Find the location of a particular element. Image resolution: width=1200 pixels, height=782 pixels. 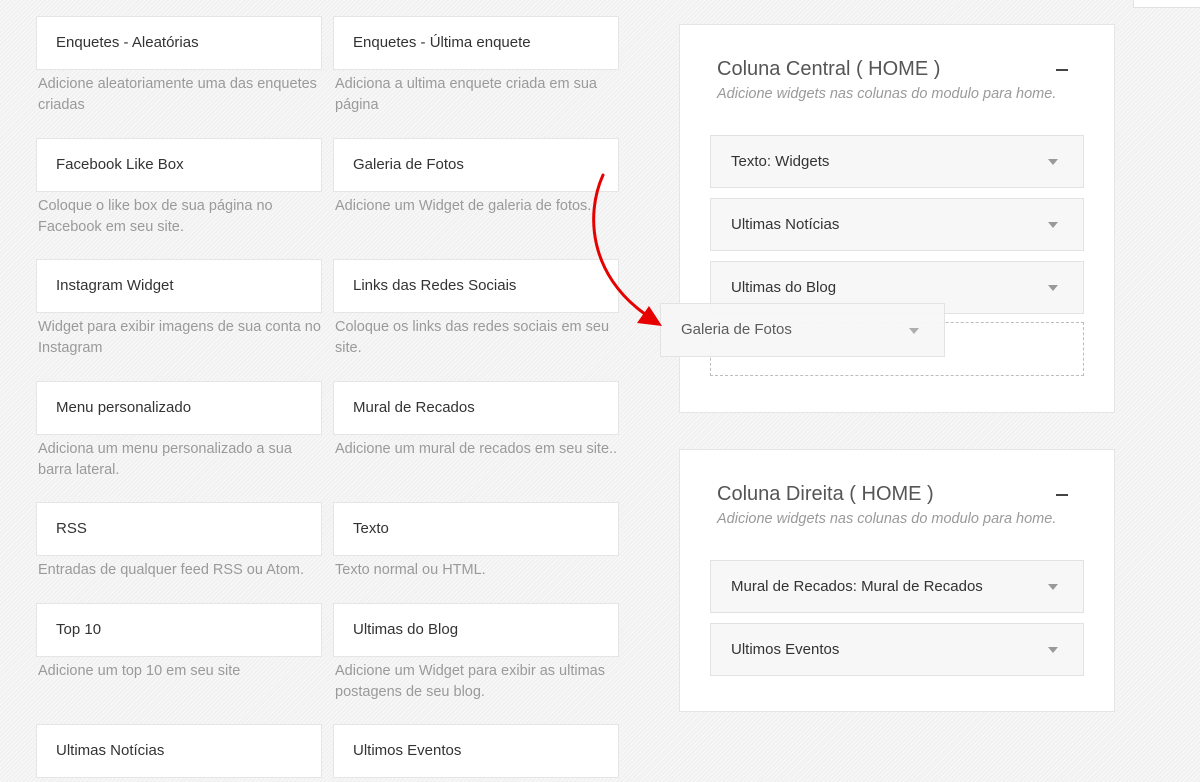

widget-top-10: Top 10 Adicione um top 10 em seu site is located at coordinates (186, 642).